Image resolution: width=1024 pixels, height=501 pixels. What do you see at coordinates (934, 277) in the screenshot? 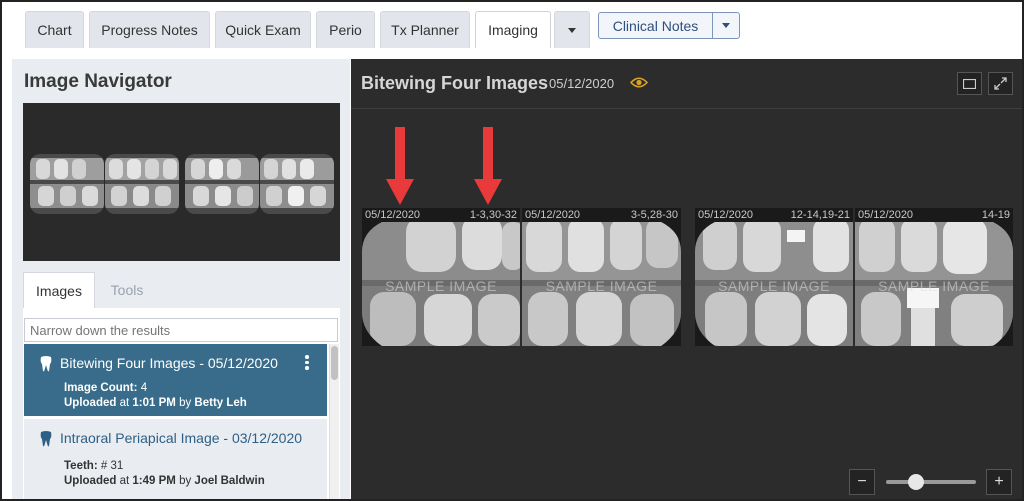
I see `xray-image-4: 05/12/2020 14-19 SAMPLE IMAGE` at bounding box center [934, 277].